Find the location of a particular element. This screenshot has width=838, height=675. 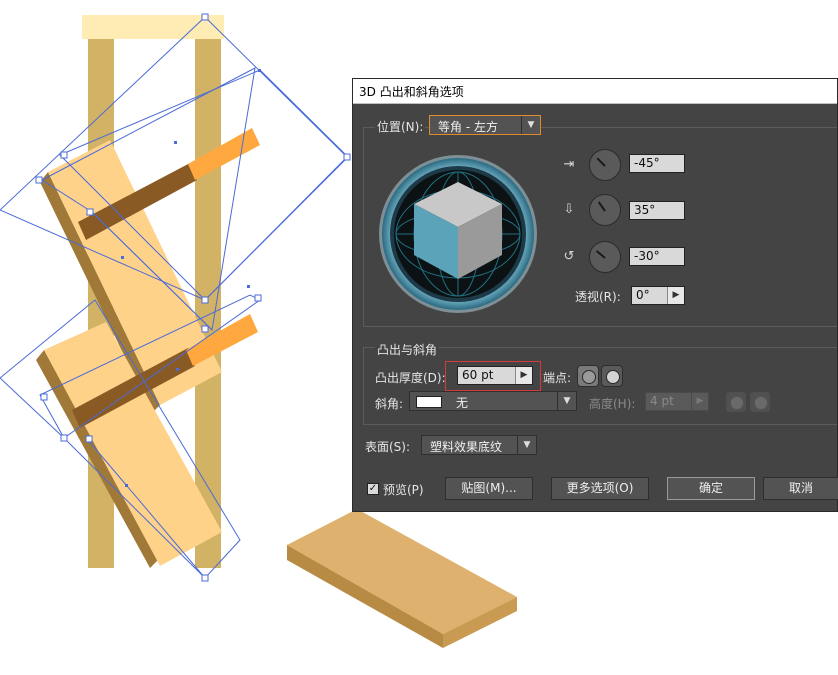

preview-checkbox: ✓ is located at coordinates (373, 489).